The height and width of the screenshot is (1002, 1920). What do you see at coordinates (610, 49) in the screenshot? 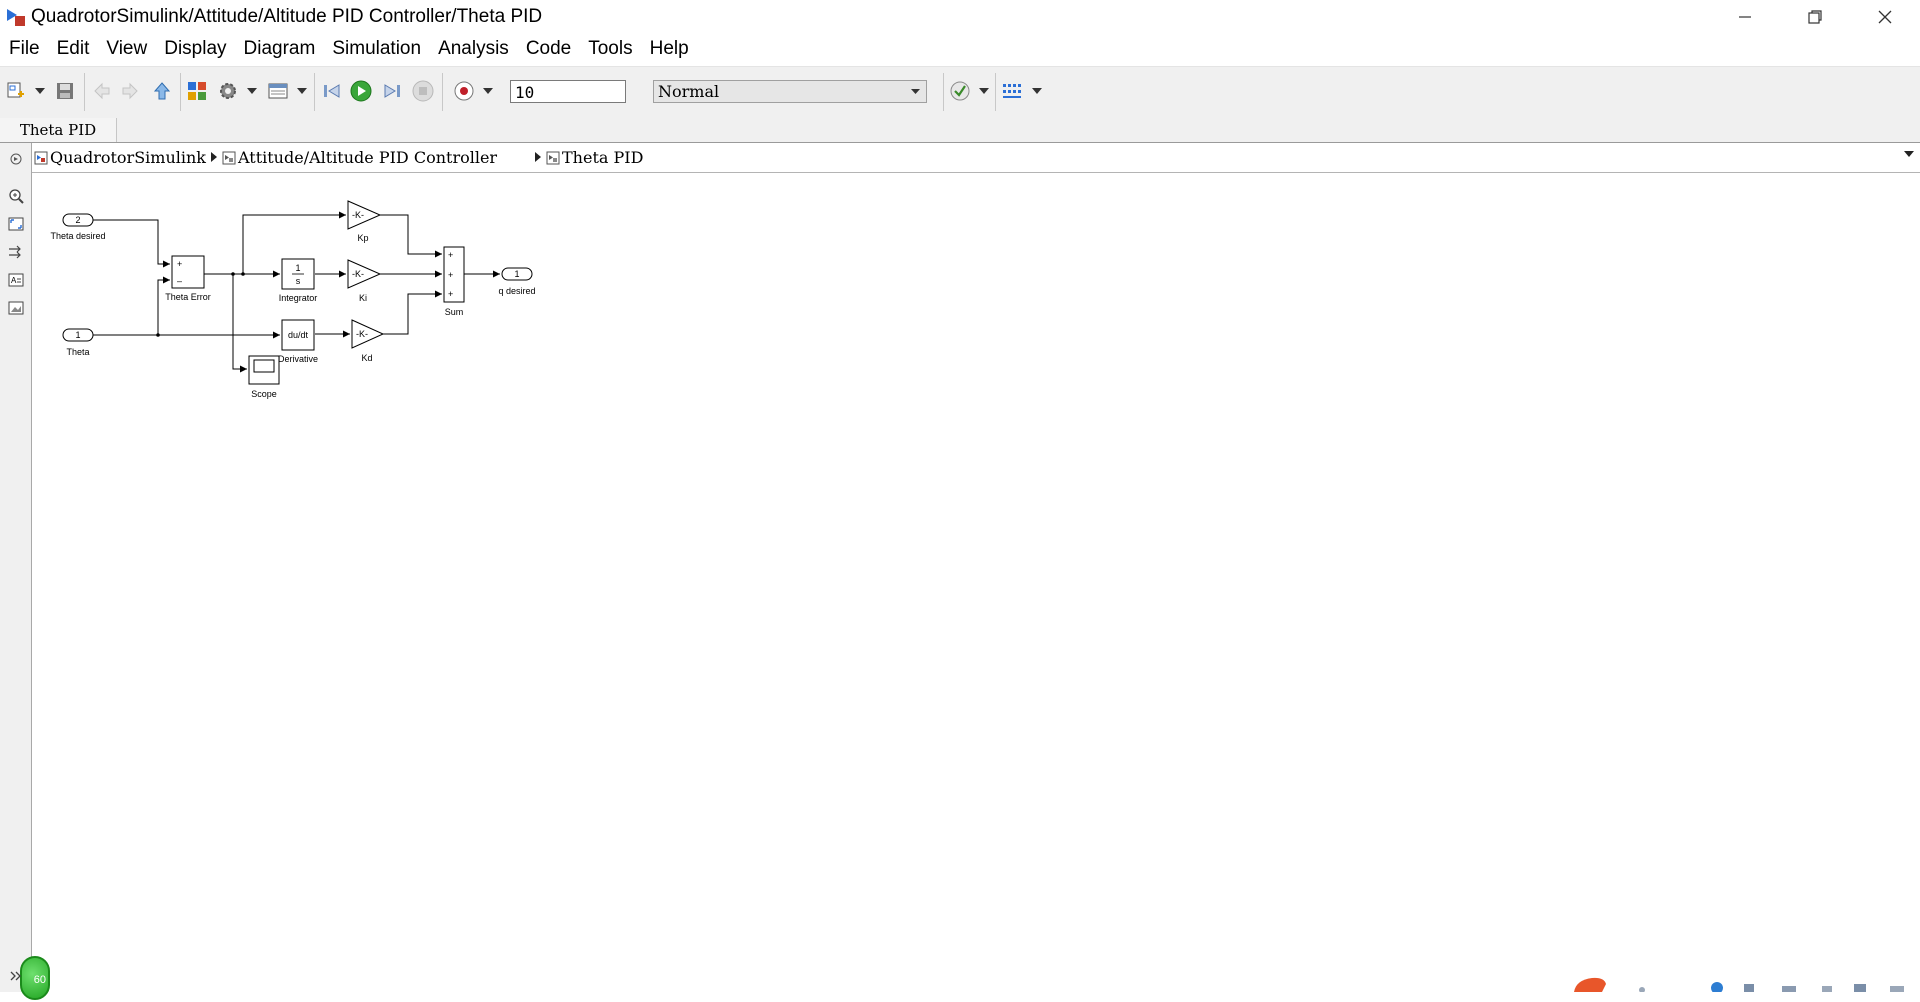
I see `menu-tools: Tools` at bounding box center [610, 49].